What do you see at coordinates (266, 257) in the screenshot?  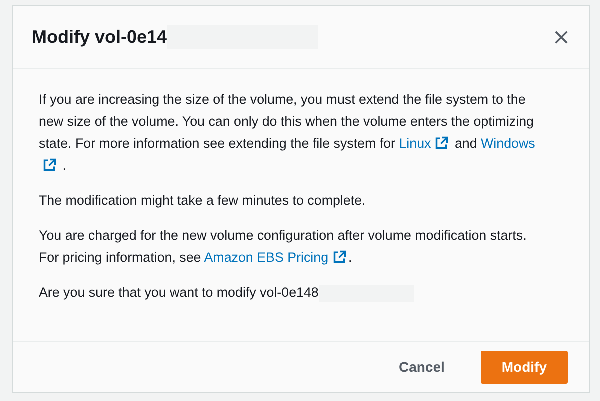 I see `link: Amazon EBS Pricing` at bounding box center [266, 257].